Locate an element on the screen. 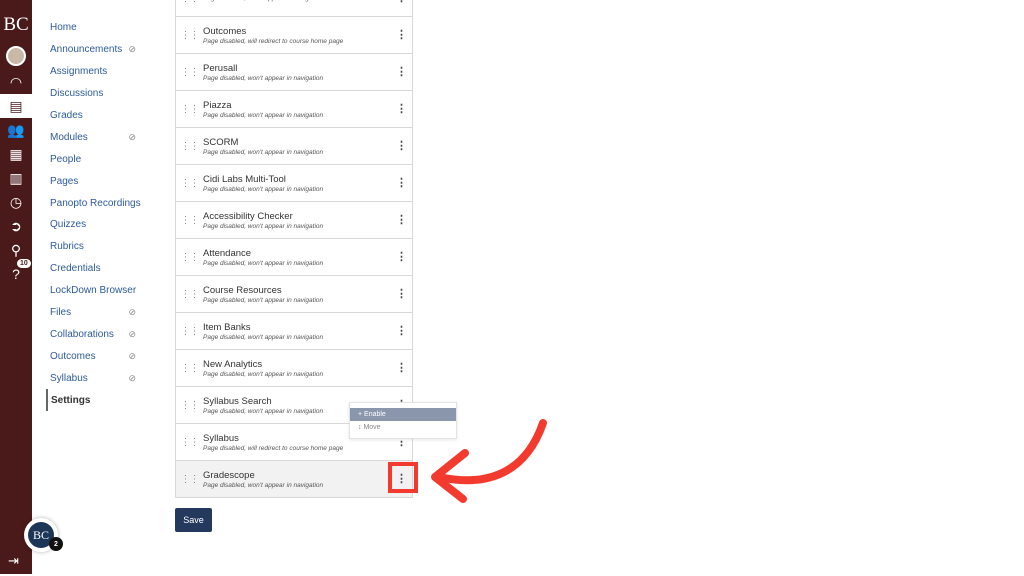 This screenshot has width=1024, height=576. course-nav-label: Panopto Recordings is located at coordinates (95, 203).